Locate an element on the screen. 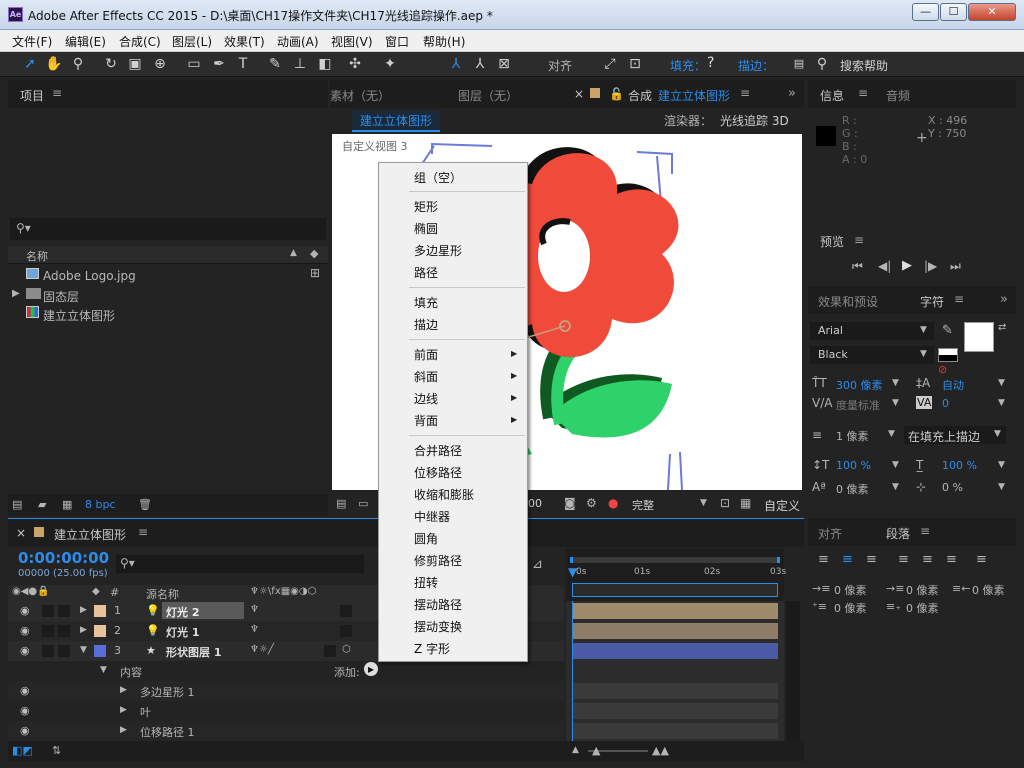 The width and height of the screenshot is (1024, 768). current-time: 0:00:00:00 is located at coordinates (63, 558).